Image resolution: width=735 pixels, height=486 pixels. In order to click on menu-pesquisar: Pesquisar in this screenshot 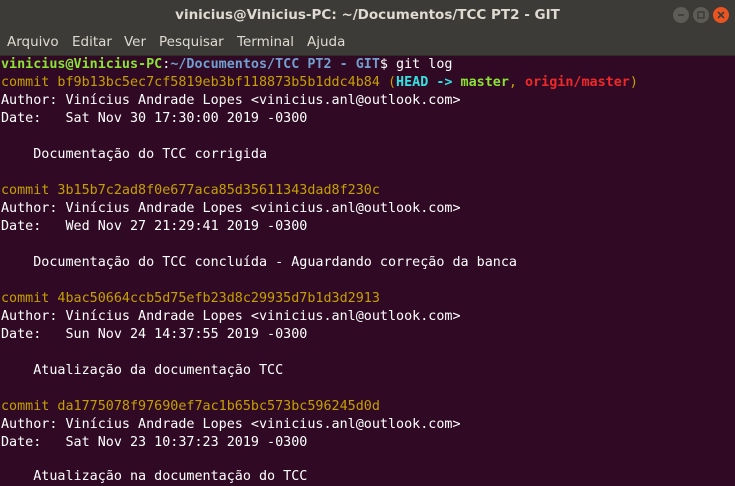, I will do `click(191, 42)`.